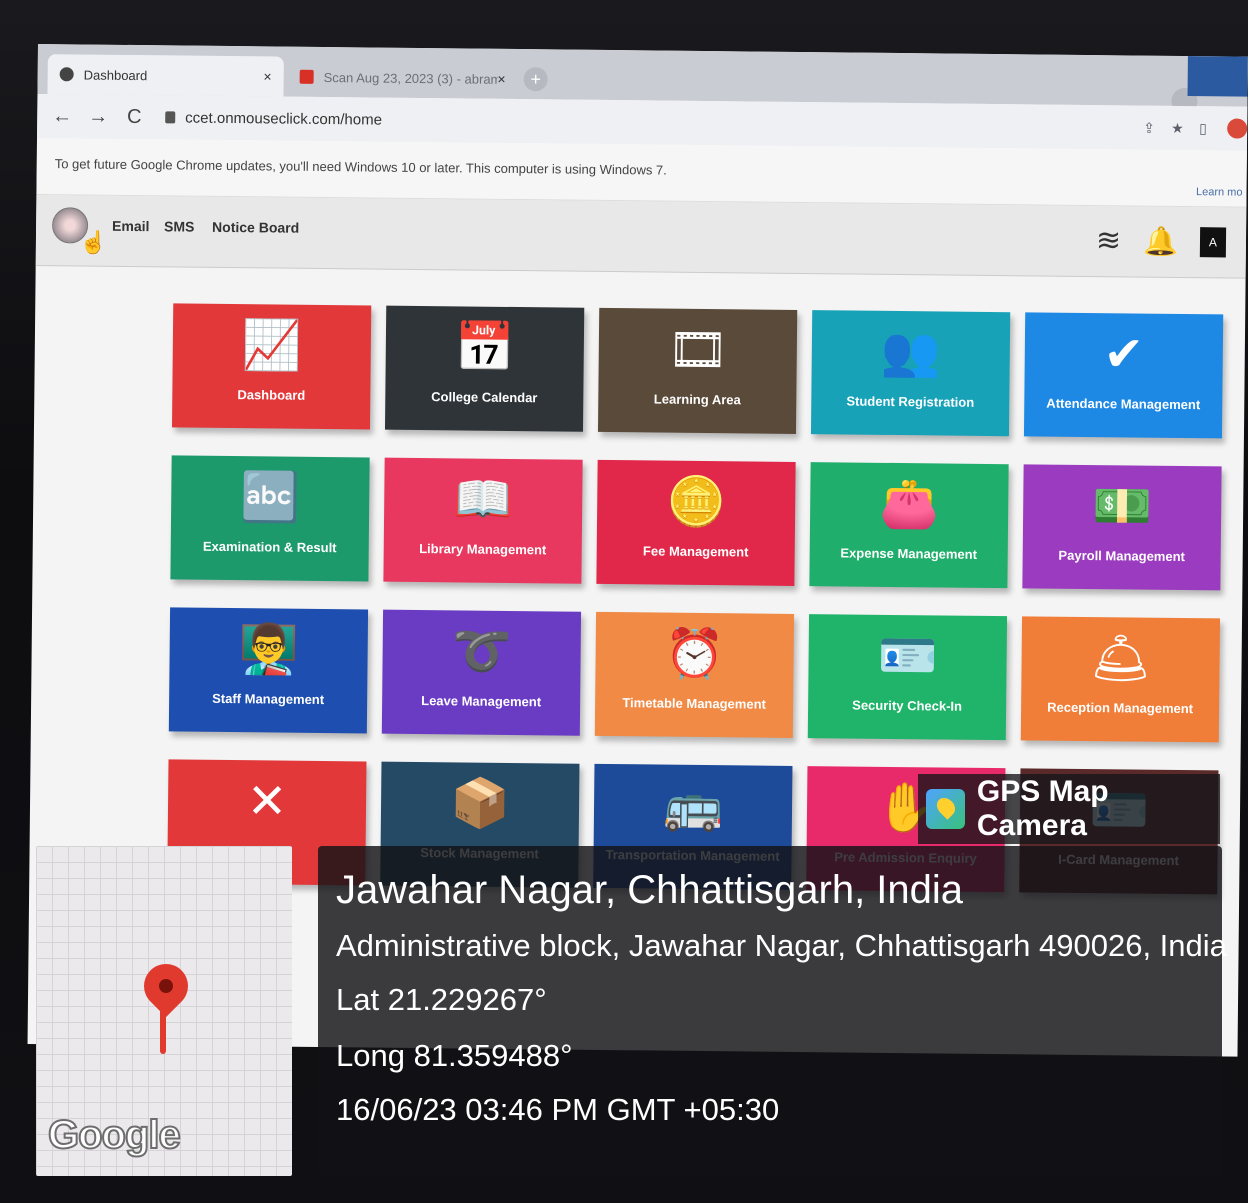 Image resolution: width=1248 pixels, height=1203 pixels. Describe the element at coordinates (1122, 507) in the screenshot. I see `money-icon: 💵` at that location.